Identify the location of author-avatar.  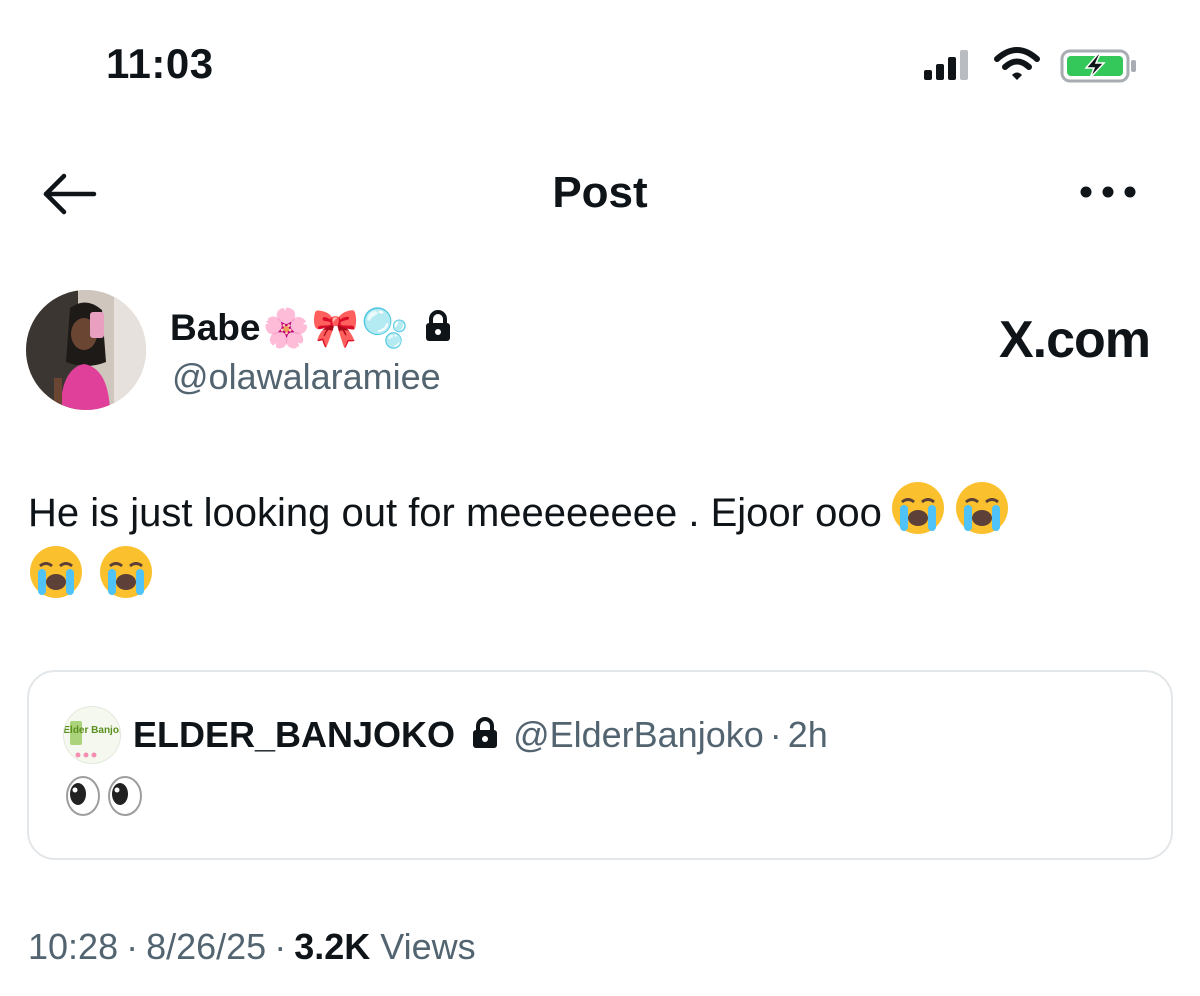
(86, 350).